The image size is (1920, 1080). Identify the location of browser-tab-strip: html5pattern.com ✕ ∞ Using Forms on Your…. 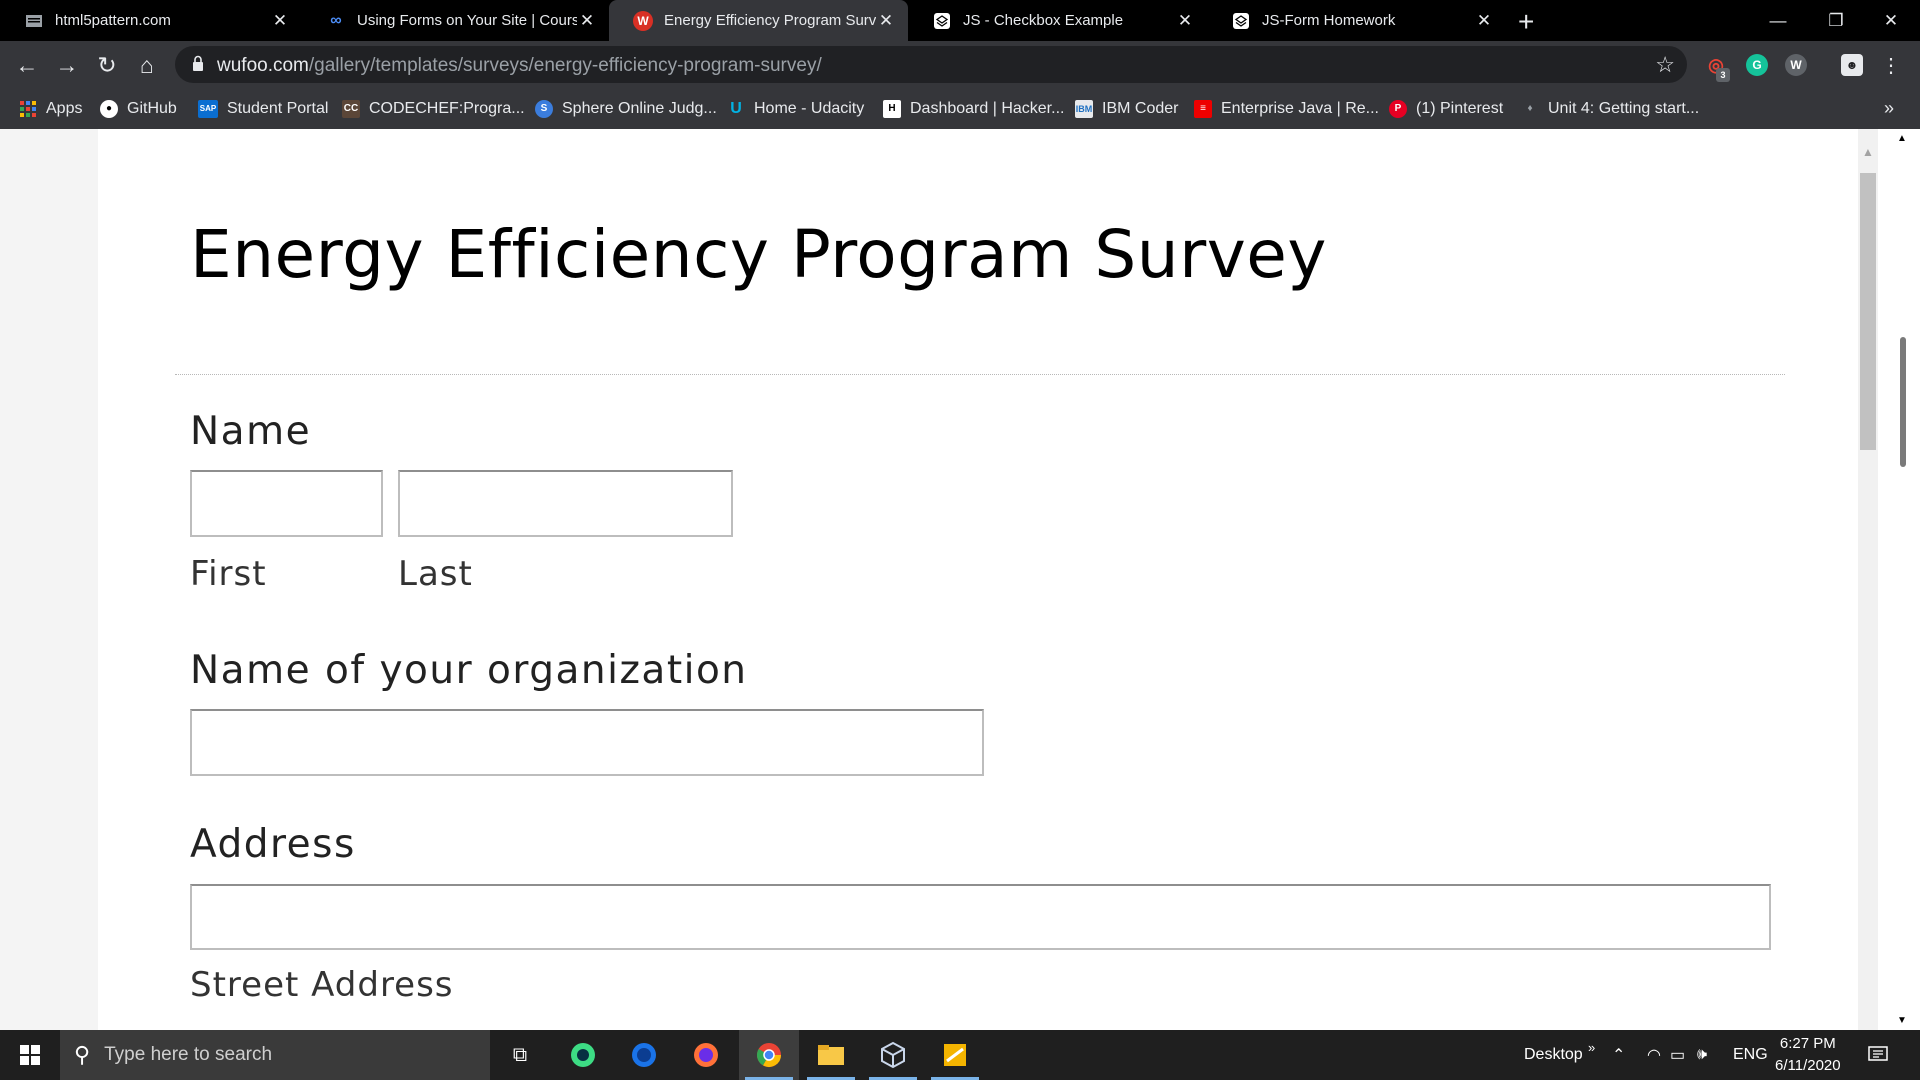
(960, 20).